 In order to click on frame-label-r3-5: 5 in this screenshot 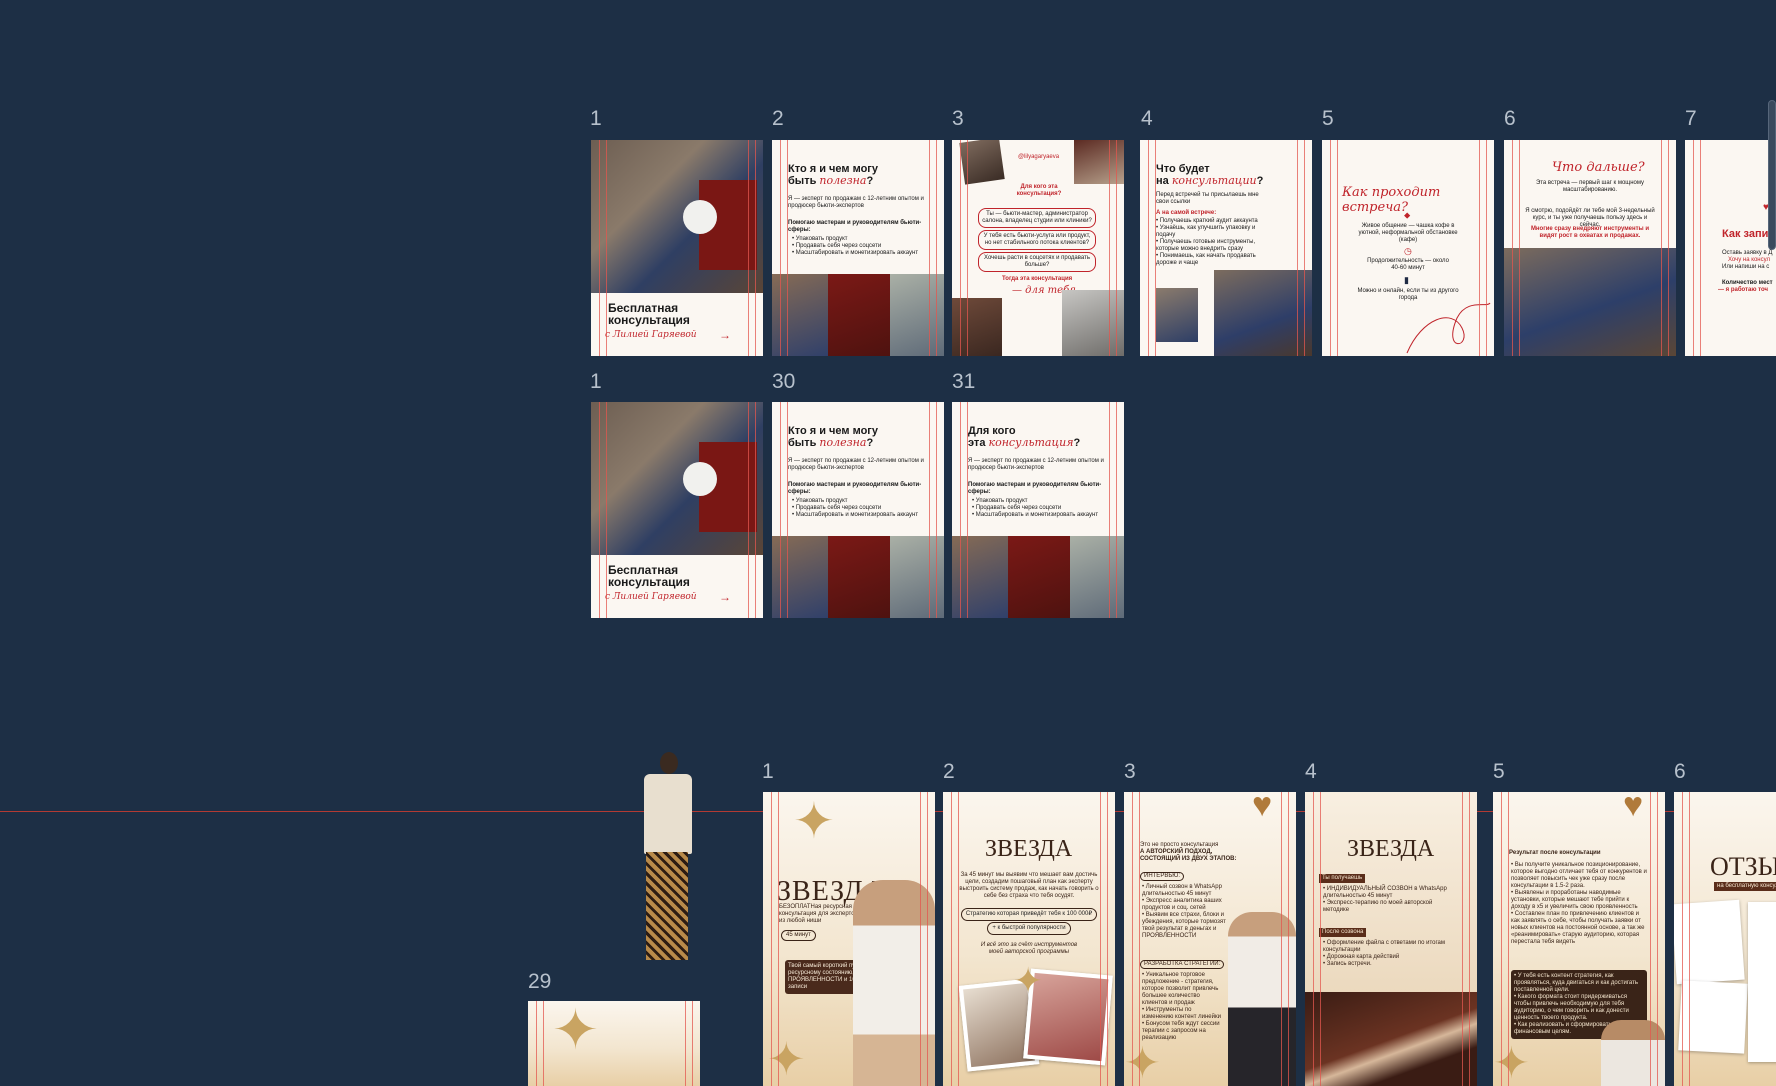, I will do `click(1499, 771)`.